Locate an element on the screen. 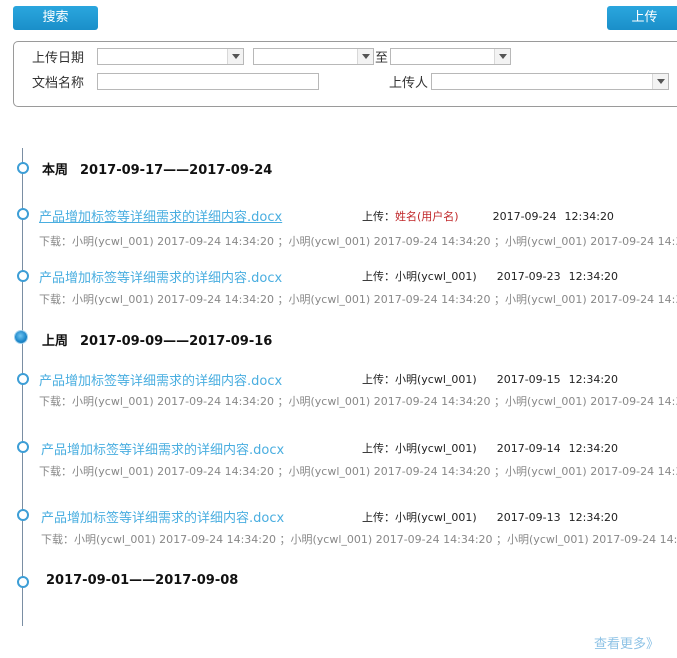 The height and width of the screenshot is (658, 677). doc-upload-info: 上传：小明(ycwl_001) 2017-09-14 12:34:20 is located at coordinates (490, 448).